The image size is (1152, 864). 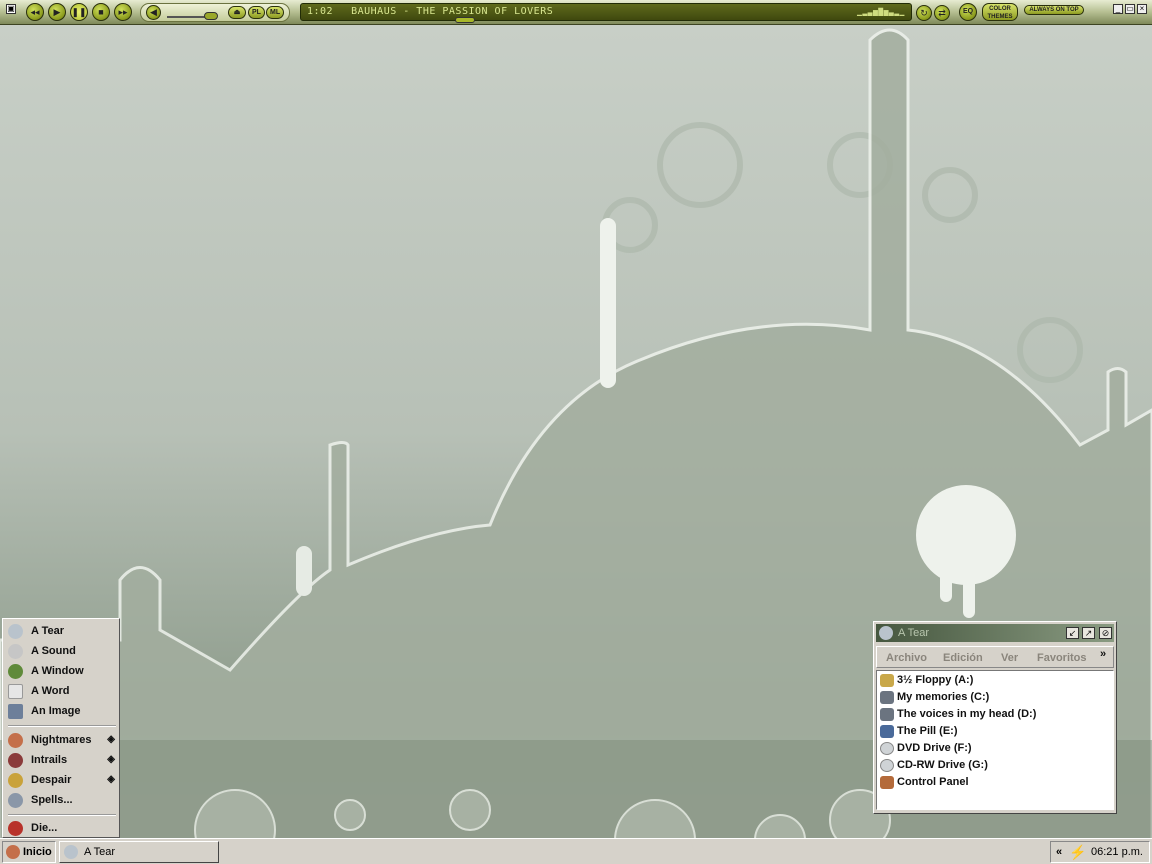 What do you see at coordinates (968, 12) in the screenshot?
I see `eq-button: EQ` at bounding box center [968, 12].